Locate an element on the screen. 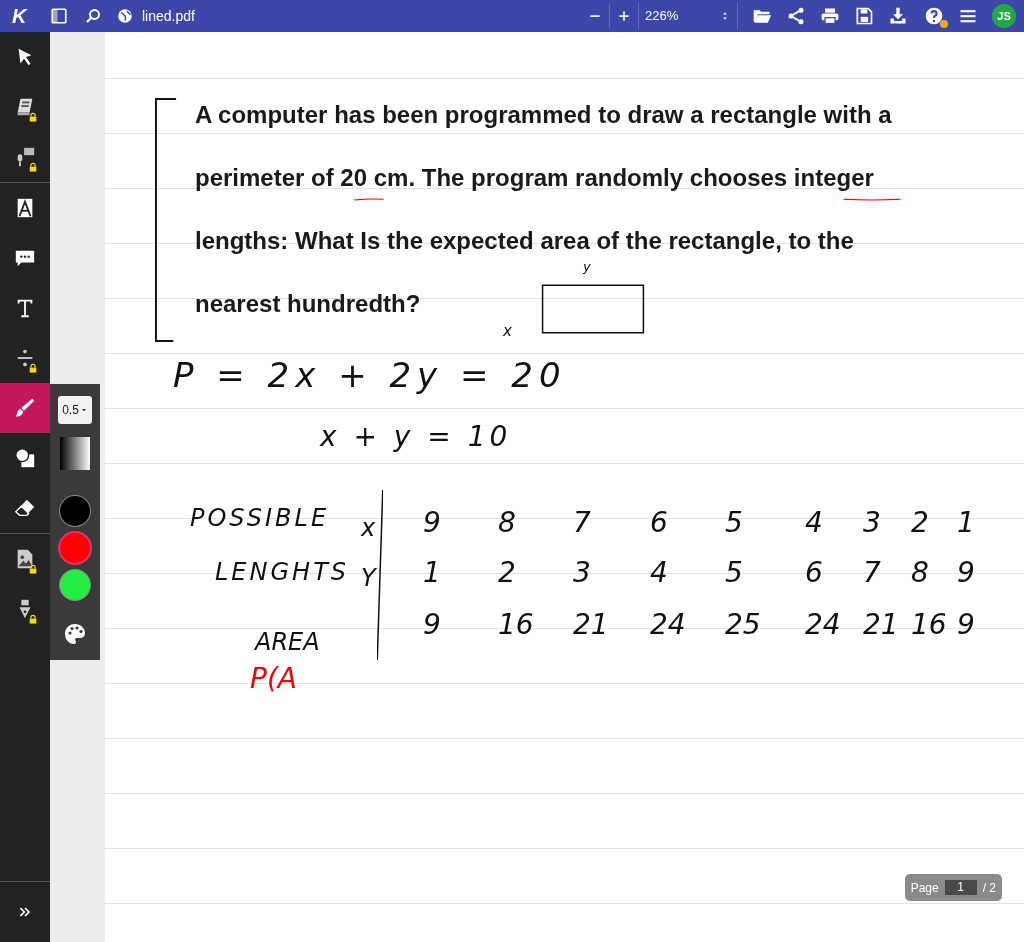 This screenshot has height=942, width=1024. handwritten-text: y is located at coordinates (587, 267).